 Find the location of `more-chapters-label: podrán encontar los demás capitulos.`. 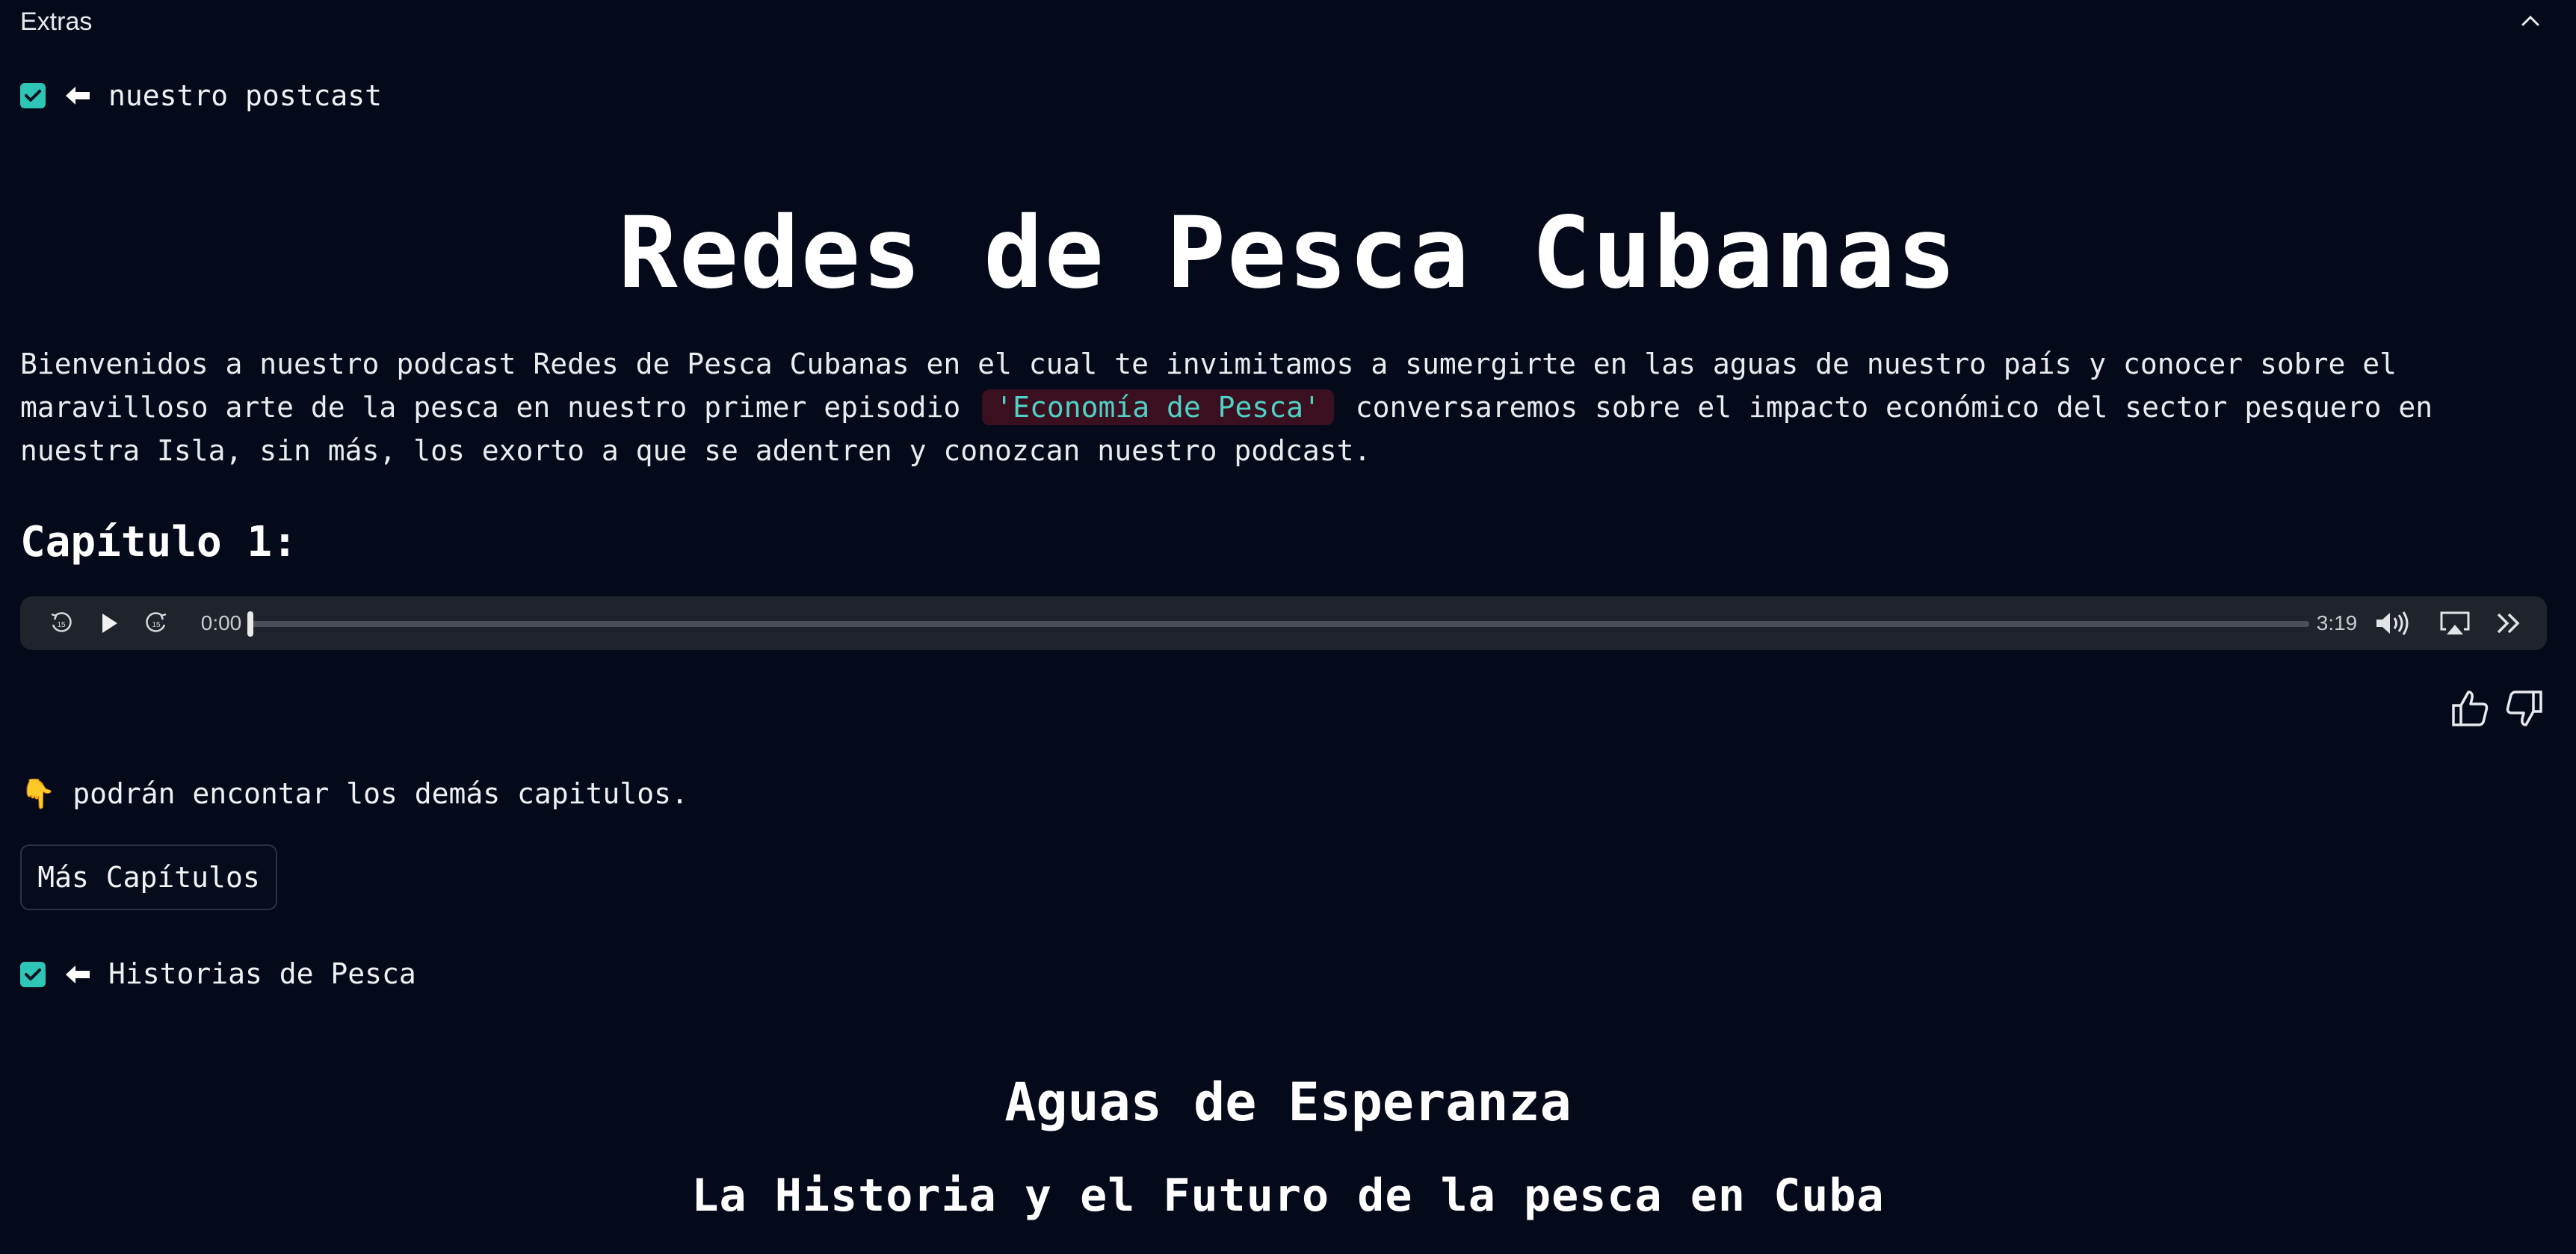

more-chapters-label: podrán encontar los demás capitulos. is located at coordinates (380, 793).